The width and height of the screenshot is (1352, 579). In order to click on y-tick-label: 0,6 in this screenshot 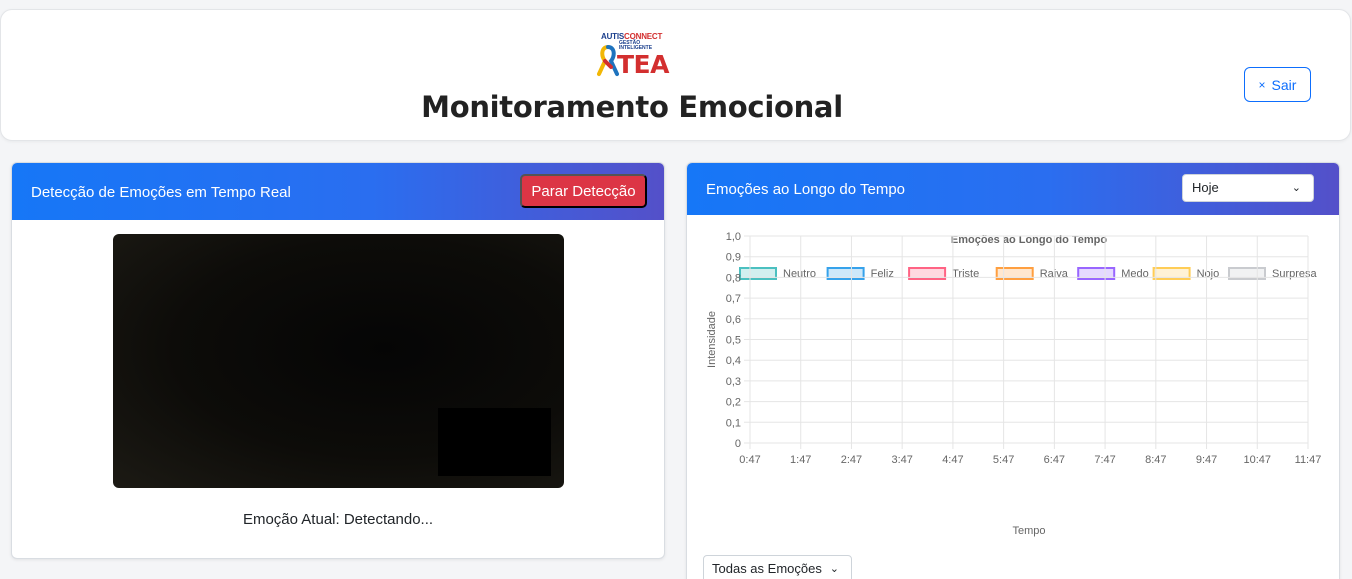, I will do `click(733, 320)`.